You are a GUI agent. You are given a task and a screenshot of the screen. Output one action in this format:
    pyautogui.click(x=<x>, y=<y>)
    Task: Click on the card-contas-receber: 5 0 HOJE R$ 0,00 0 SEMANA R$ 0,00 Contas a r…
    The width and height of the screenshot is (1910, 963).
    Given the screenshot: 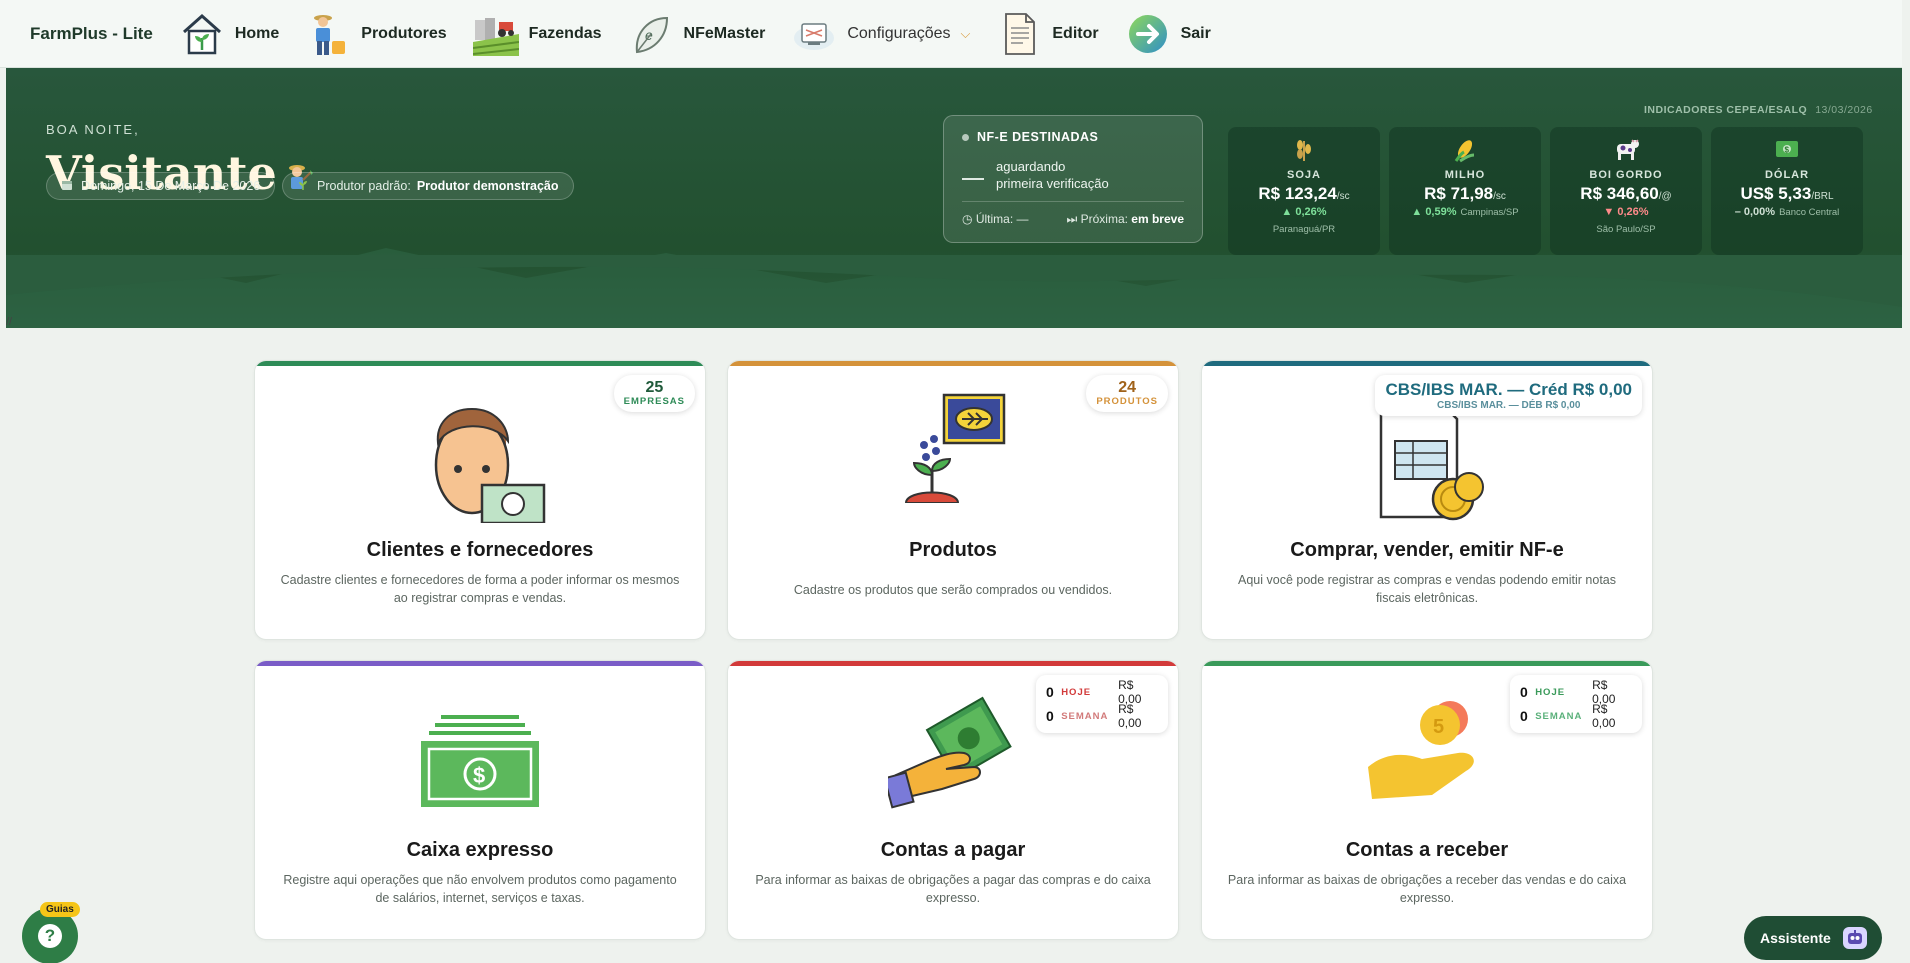 What is the action you would take?
    pyautogui.click(x=1427, y=800)
    